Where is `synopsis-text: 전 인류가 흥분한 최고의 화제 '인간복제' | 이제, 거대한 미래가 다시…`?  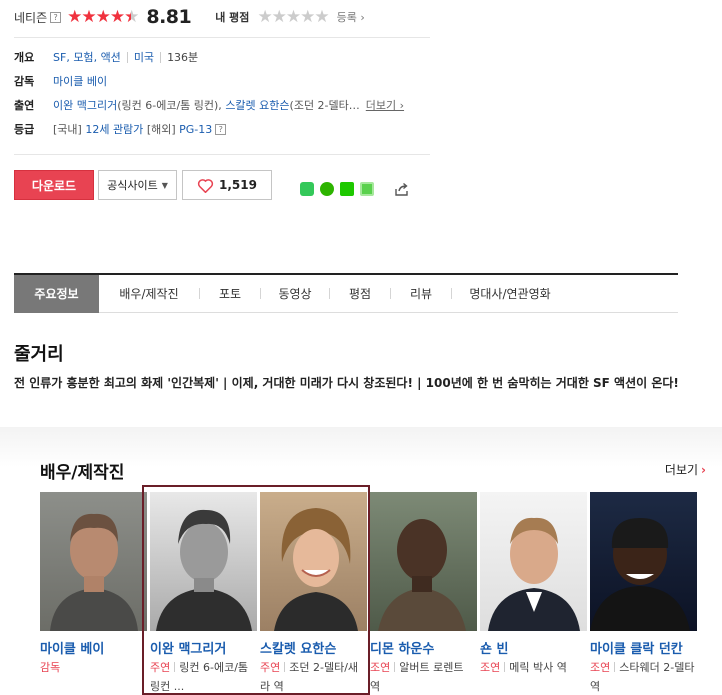
synopsis-text: 전 인류가 흥분한 최고의 화제 '인간복제' | 이제, 거대한 미래가 다시… is located at coordinates (346, 383).